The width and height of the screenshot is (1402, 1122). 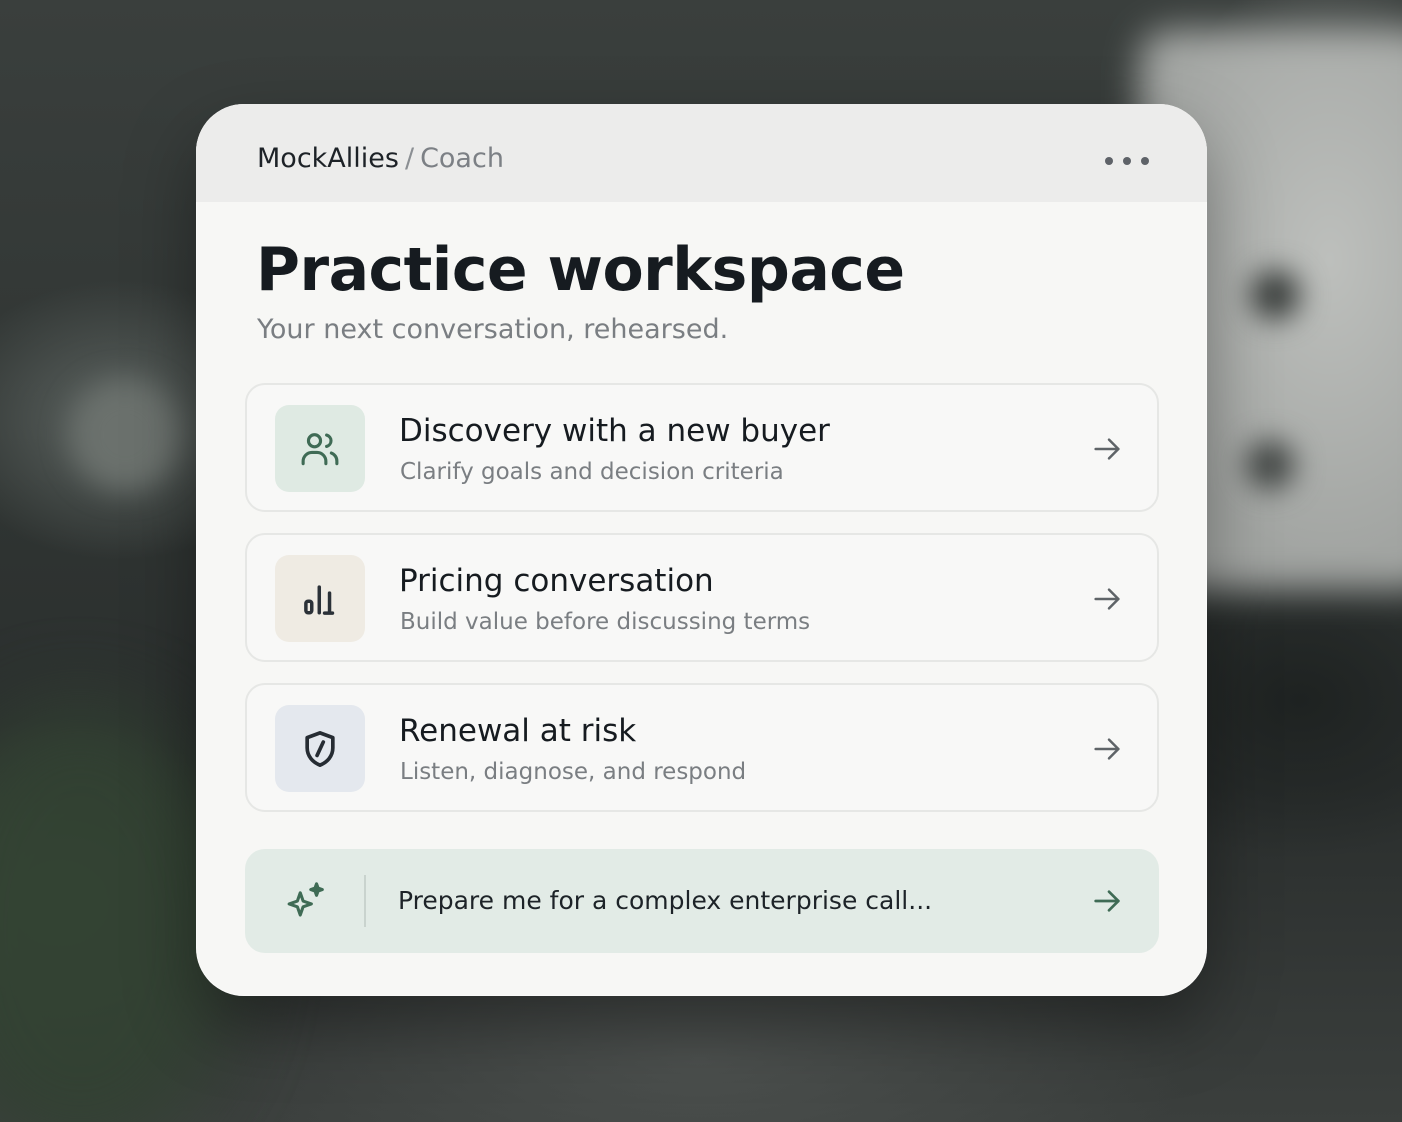 I want to click on scenario-description: Clarify goals and decision criteria, so click(x=592, y=472).